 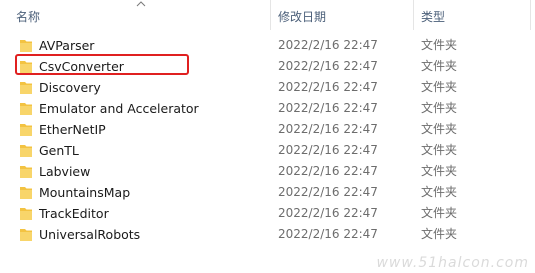 What do you see at coordinates (267, 129) in the screenshot?
I see `list-item: EtherNetIP 2022/2/16 22:47 文件夹` at bounding box center [267, 129].